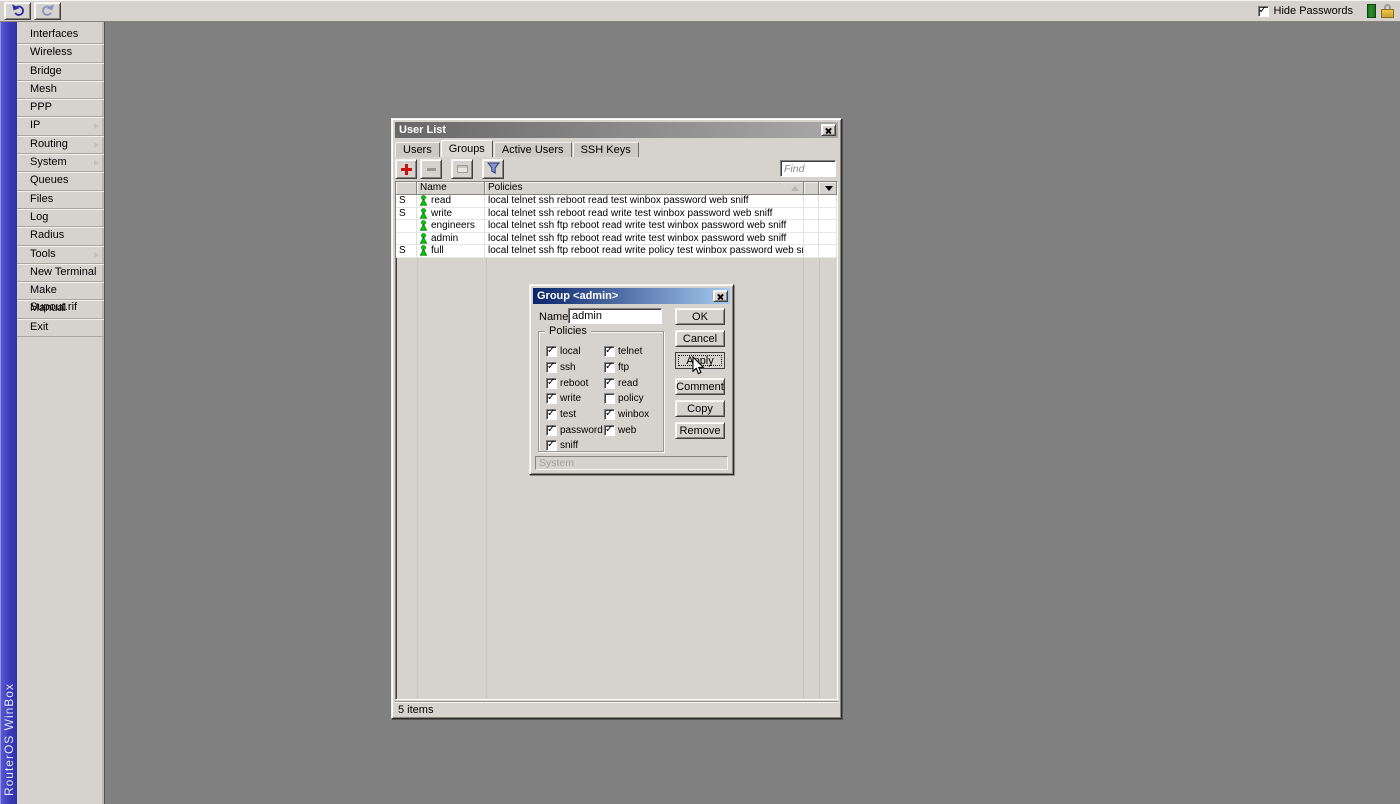  Describe the element at coordinates (60, 309) in the screenshot. I see `sidebar-item-manual: Manual` at that location.